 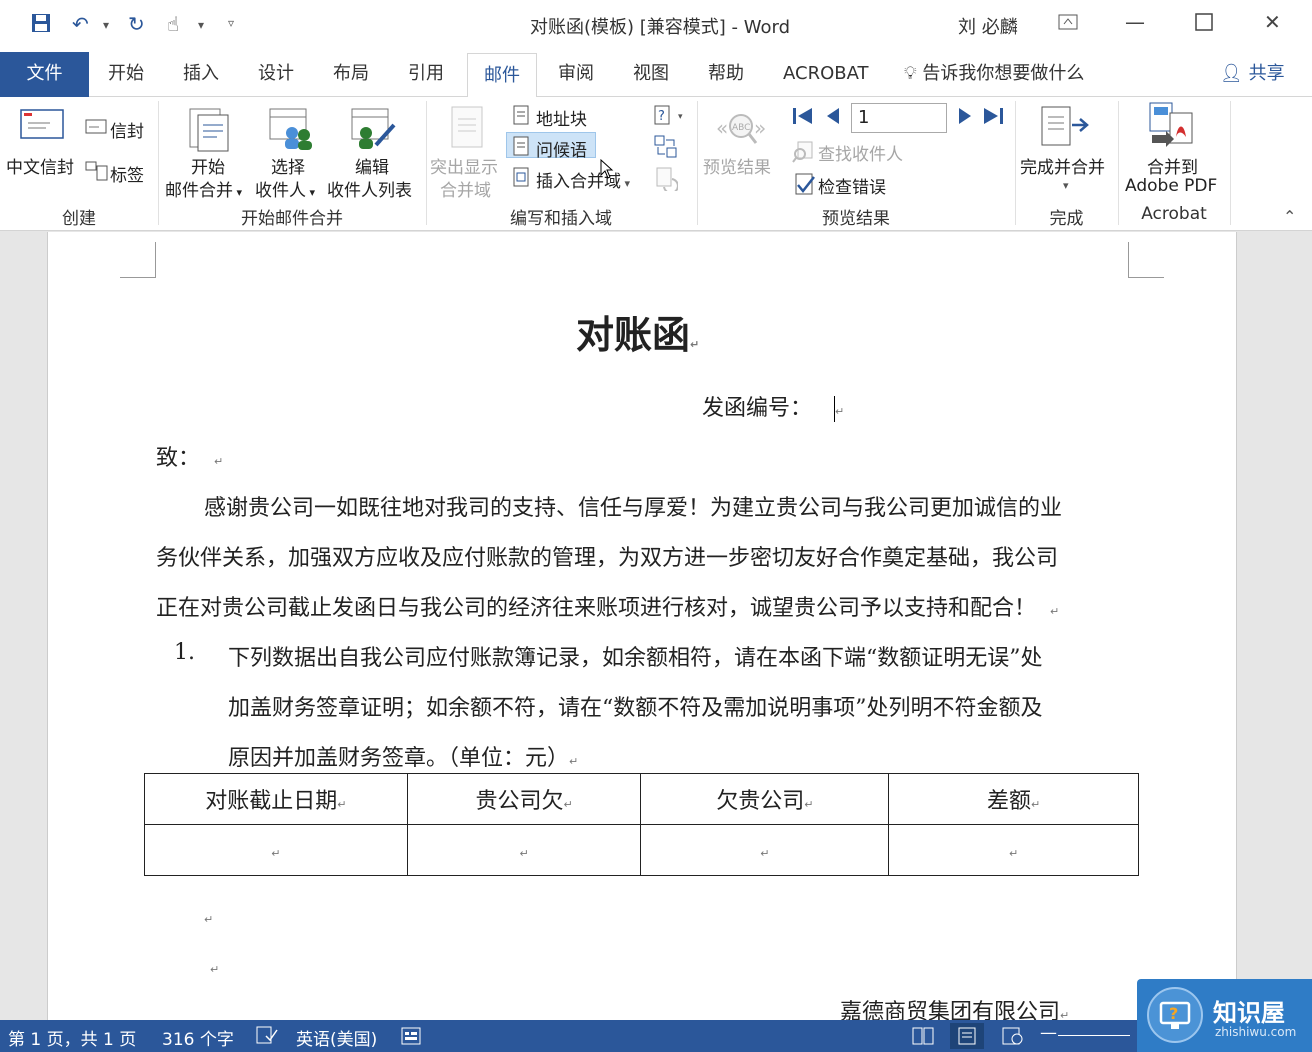 I want to click on user-name: 刘 必麟, so click(x=988, y=26).